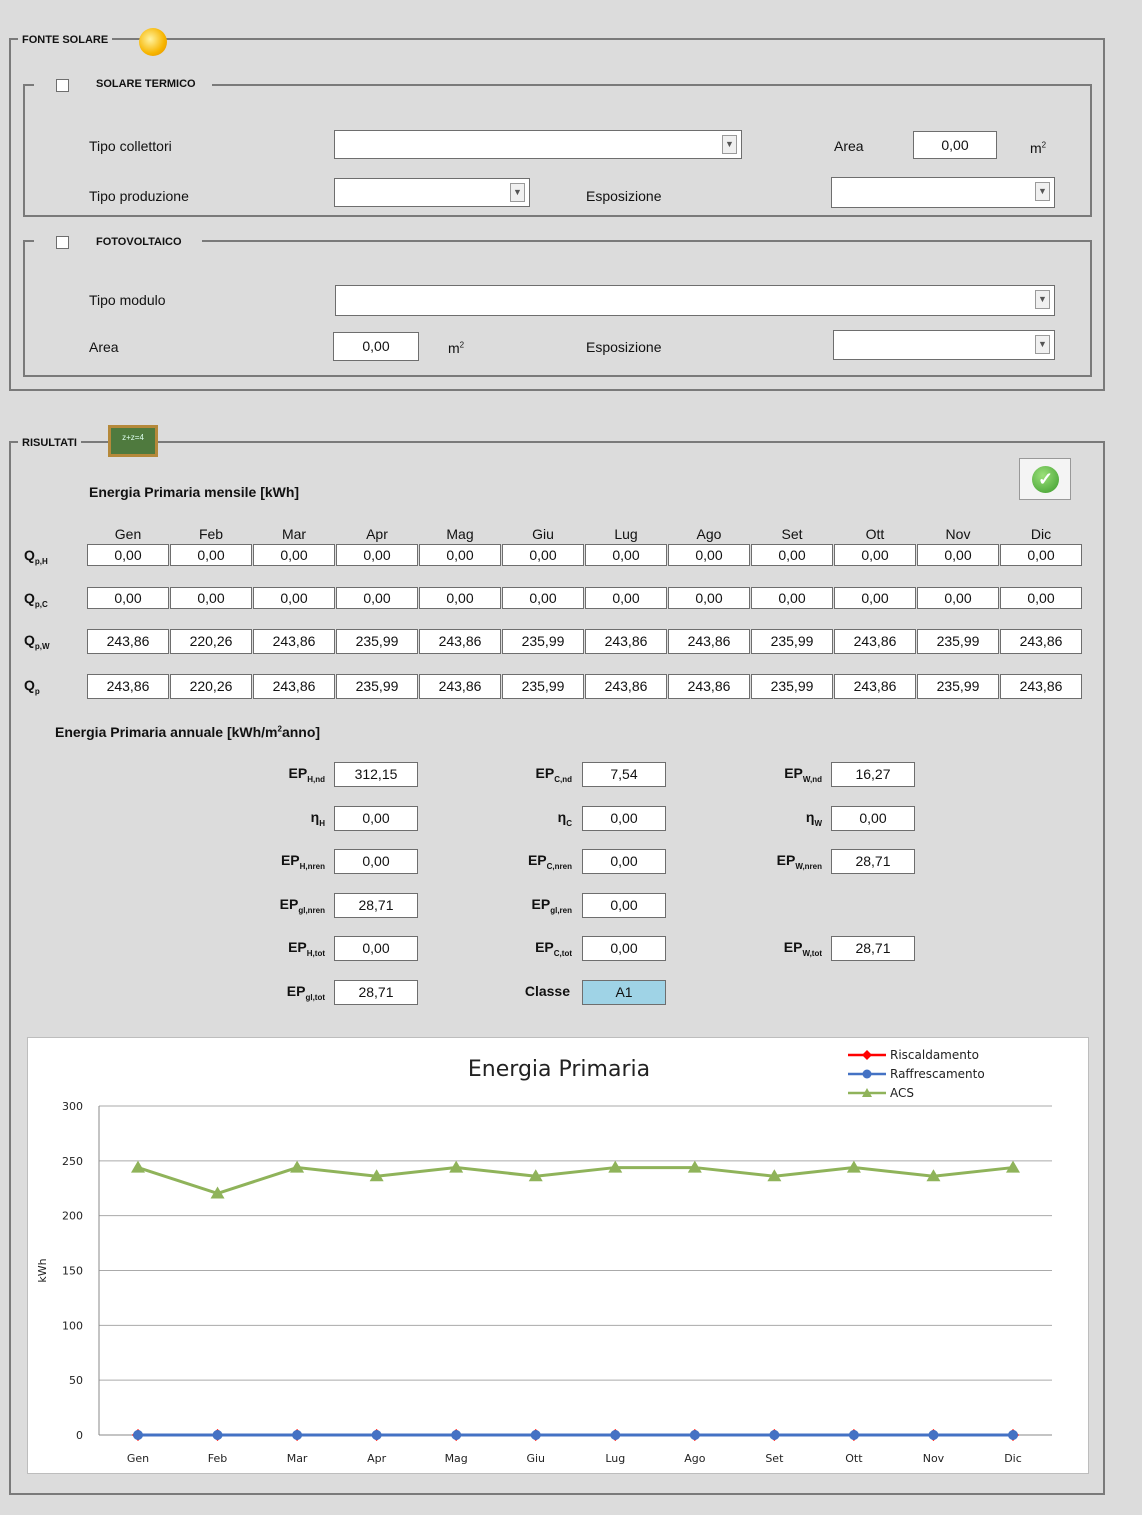 This screenshot has height=1515, width=1142. Describe the element at coordinates (624, 861) in the screenshot. I see `ep-value-c-nren: 0,00` at that location.